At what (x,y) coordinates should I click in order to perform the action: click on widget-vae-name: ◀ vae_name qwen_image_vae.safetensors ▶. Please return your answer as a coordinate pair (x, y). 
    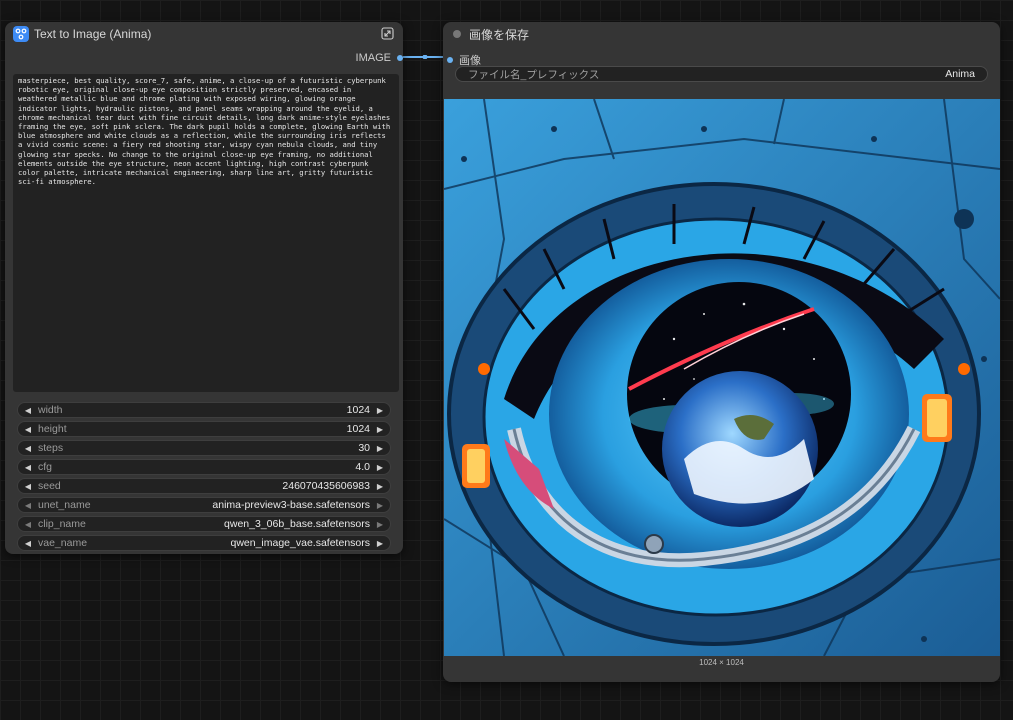
    Looking at the image, I should click on (204, 543).